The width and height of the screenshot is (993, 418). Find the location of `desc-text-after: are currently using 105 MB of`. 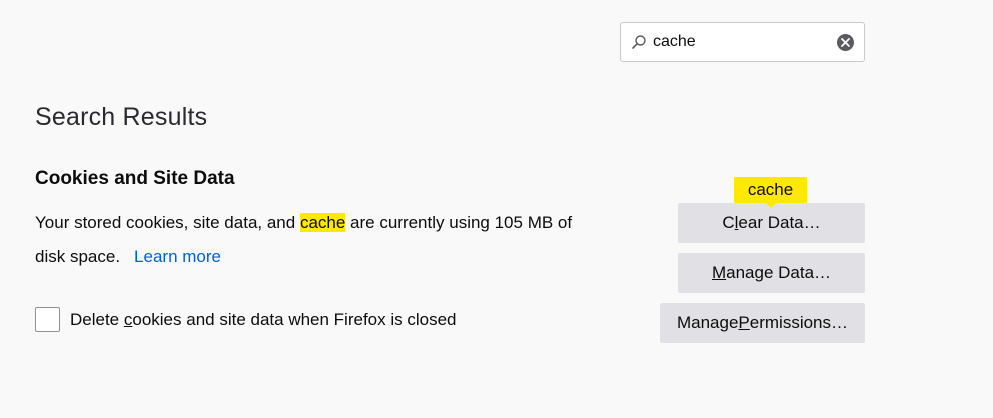

desc-text-after: are currently using 105 MB of is located at coordinates (459, 222).